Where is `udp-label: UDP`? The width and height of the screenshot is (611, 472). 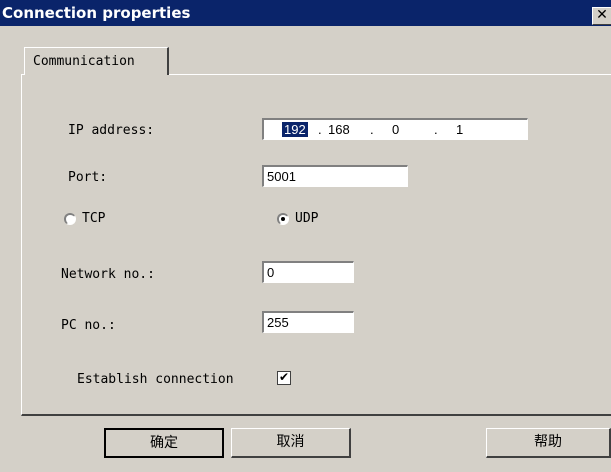 udp-label: UDP is located at coordinates (307, 218).